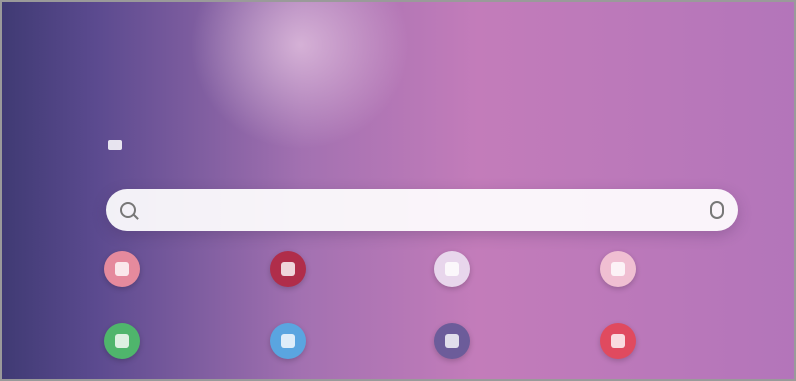 Image resolution: width=796 pixels, height=381 pixels. Describe the element at coordinates (128, 210) in the screenshot. I see `search-icon` at that location.